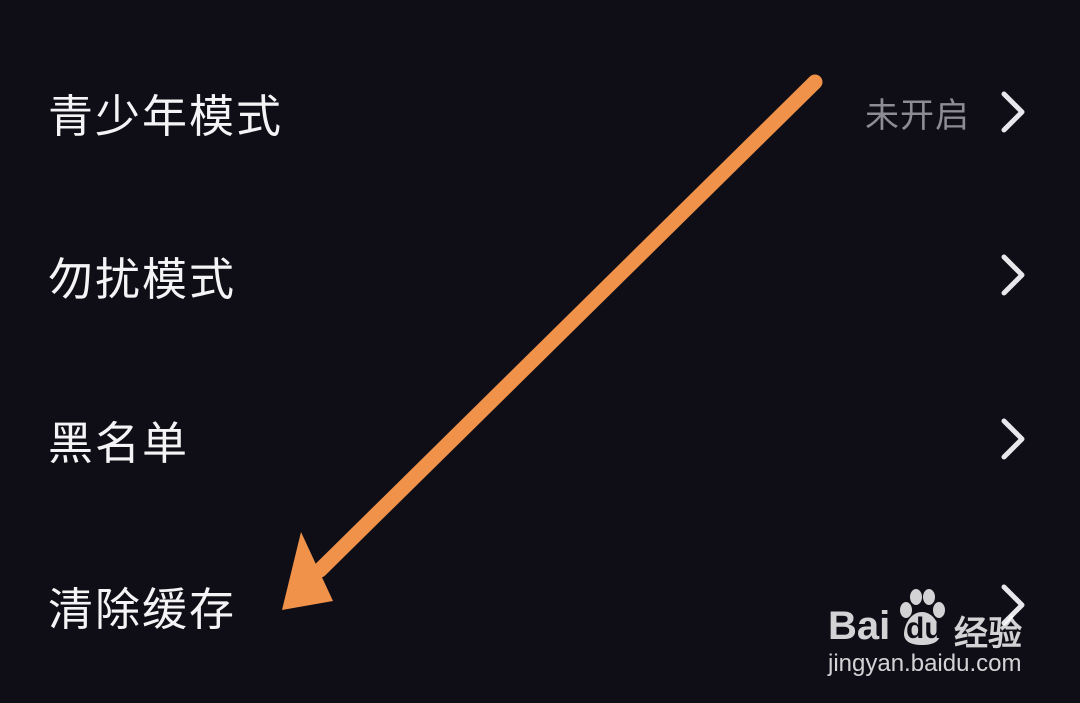 This screenshot has height=703, width=1080. I want to click on teen-mode-status: 未开启, so click(917, 115).